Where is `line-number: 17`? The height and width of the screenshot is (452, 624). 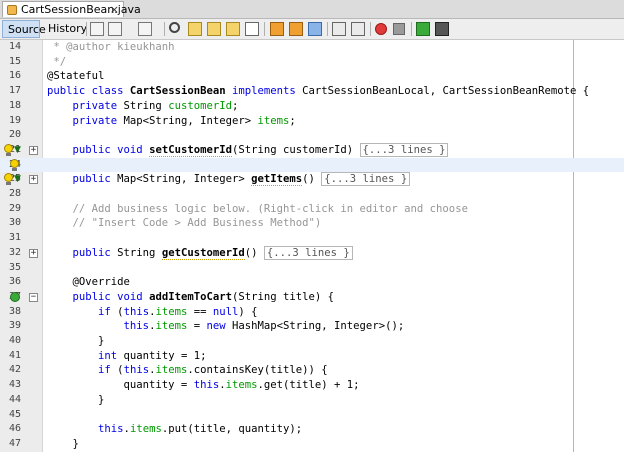
line-number: 17 is located at coordinates (14, 91).